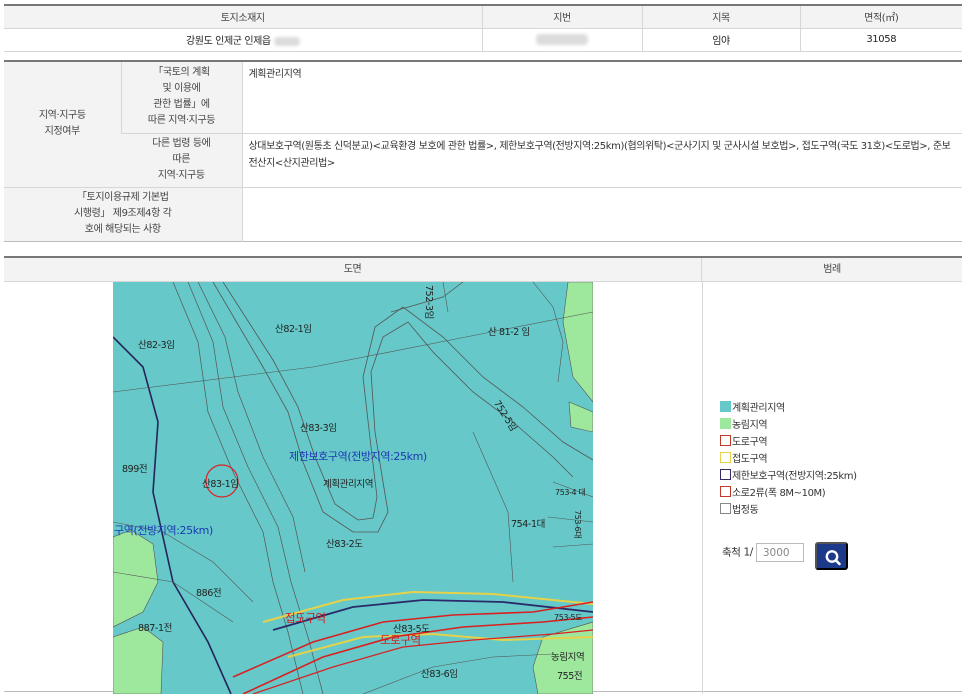 The width and height of the screenshot is (966, 700). What do you see at coordinates (181, 160) in the screenshot?
I see `other-law-label: 다른 법령 등에 따른 지역·지구등` at bounding box center [181, 160].